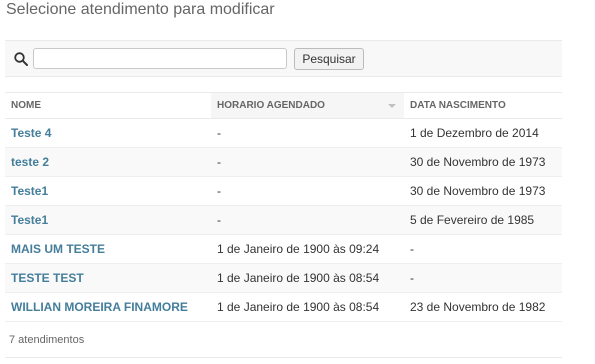 This screenshot has height=364, width=595. What do you see at coordinates (31, 133) in the screenshot?
I see `record-link: Teste 4` at bounding box center [31, 133].